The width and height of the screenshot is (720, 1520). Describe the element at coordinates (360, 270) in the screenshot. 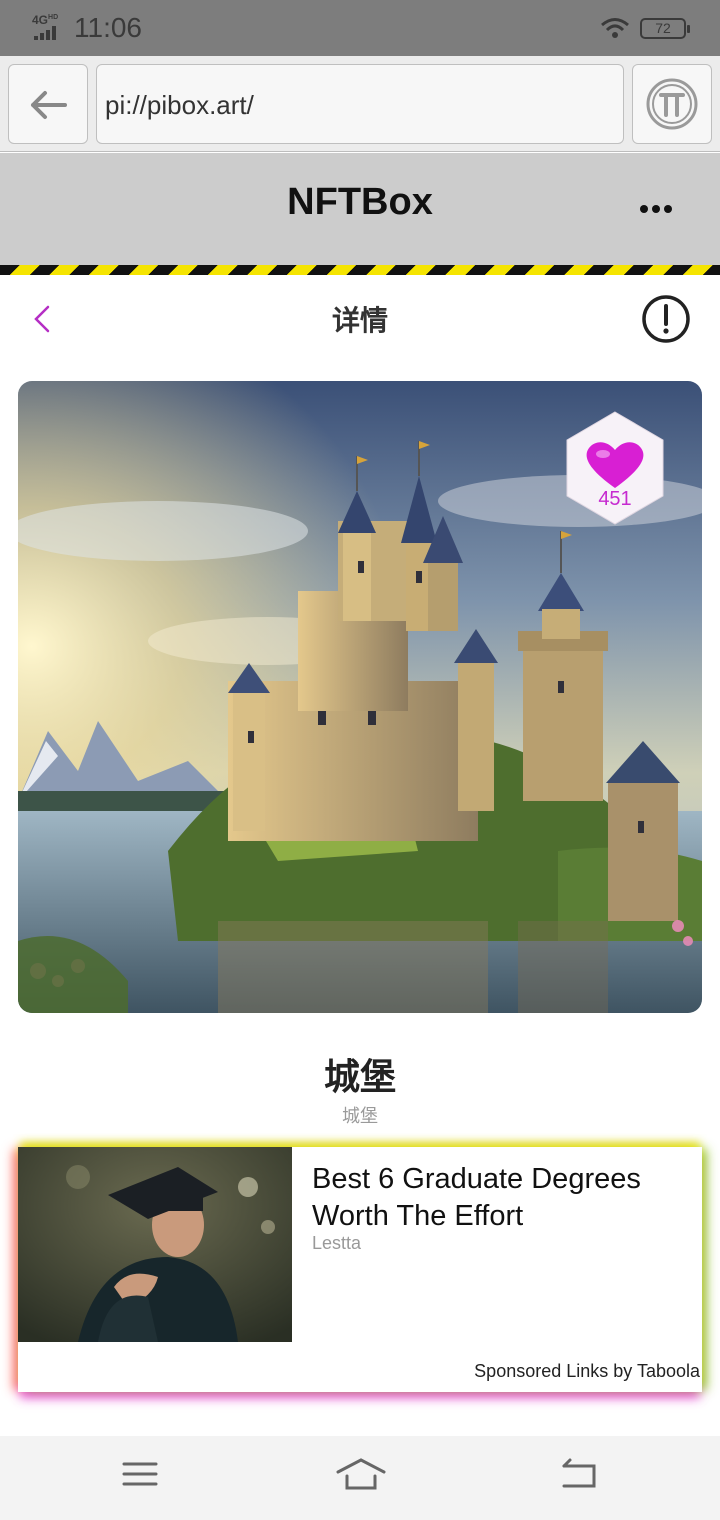

I see `hazard-stripe` at that location.